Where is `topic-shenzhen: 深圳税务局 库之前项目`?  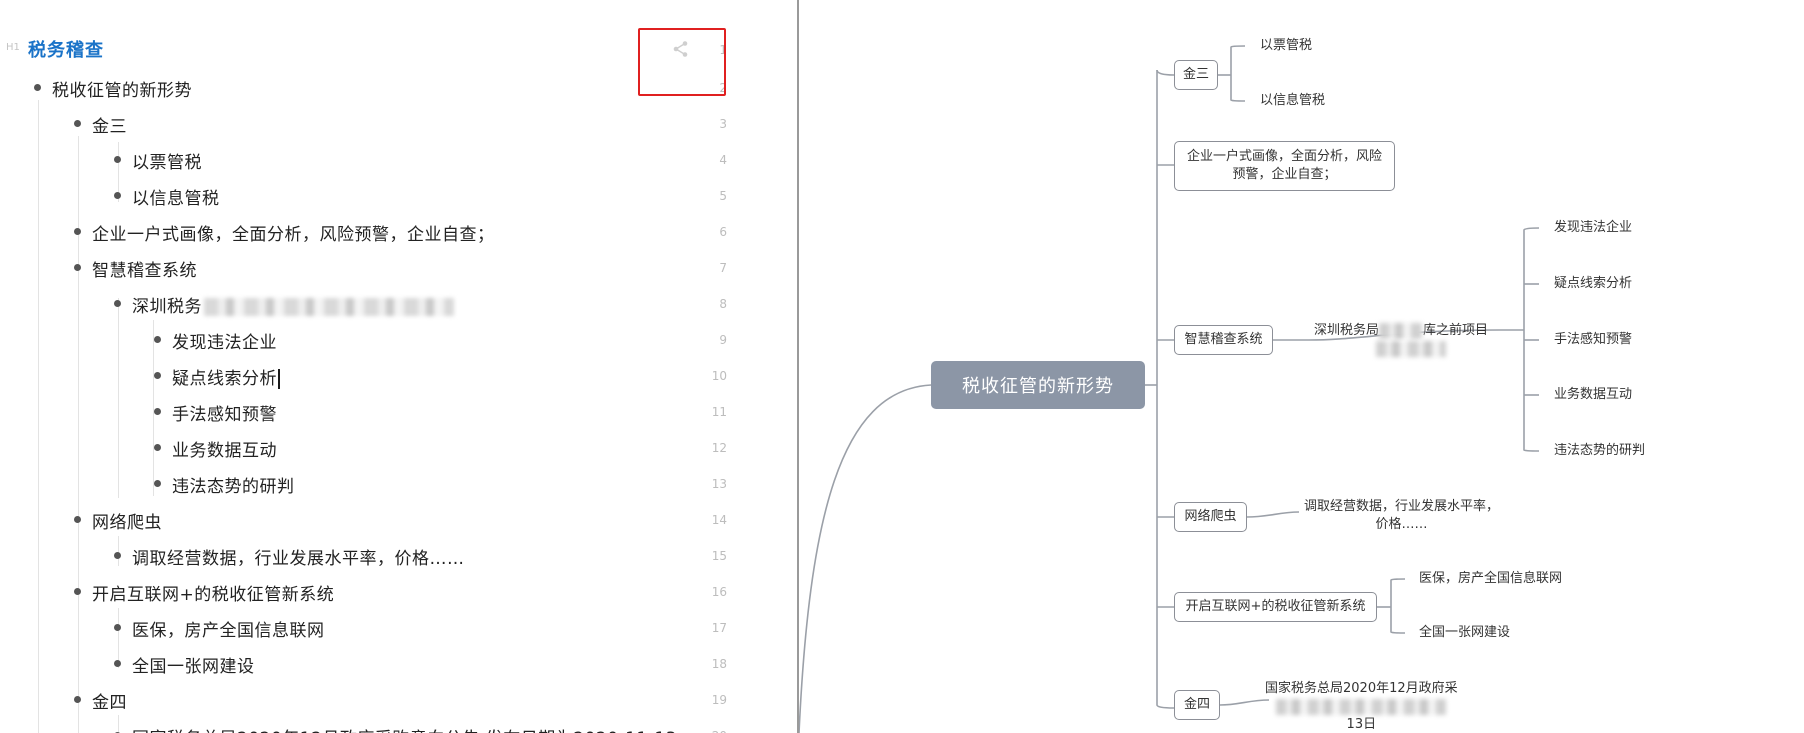 topic-shenzhen: 深圳税务局 库之前项目 is located at coordinates (1401, 340).